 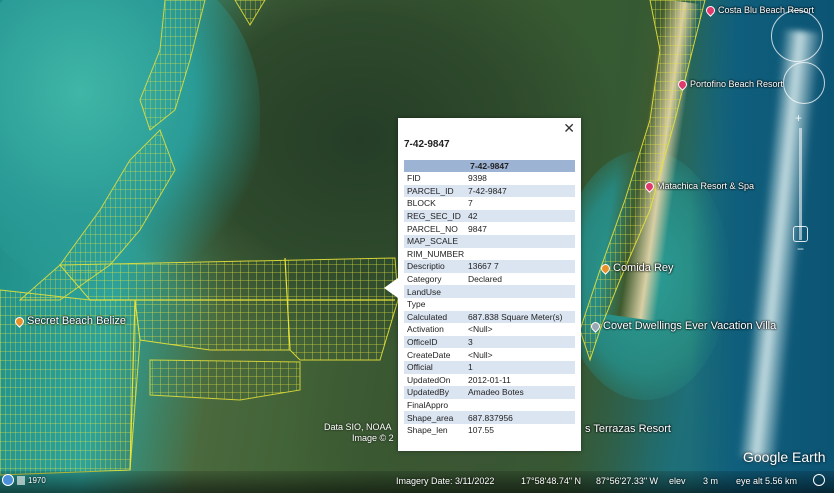 What do you see at coordinates (520, 417) in the screenshot?
I see `attribute-value: 687.837956` at bounding box center [520, 417].